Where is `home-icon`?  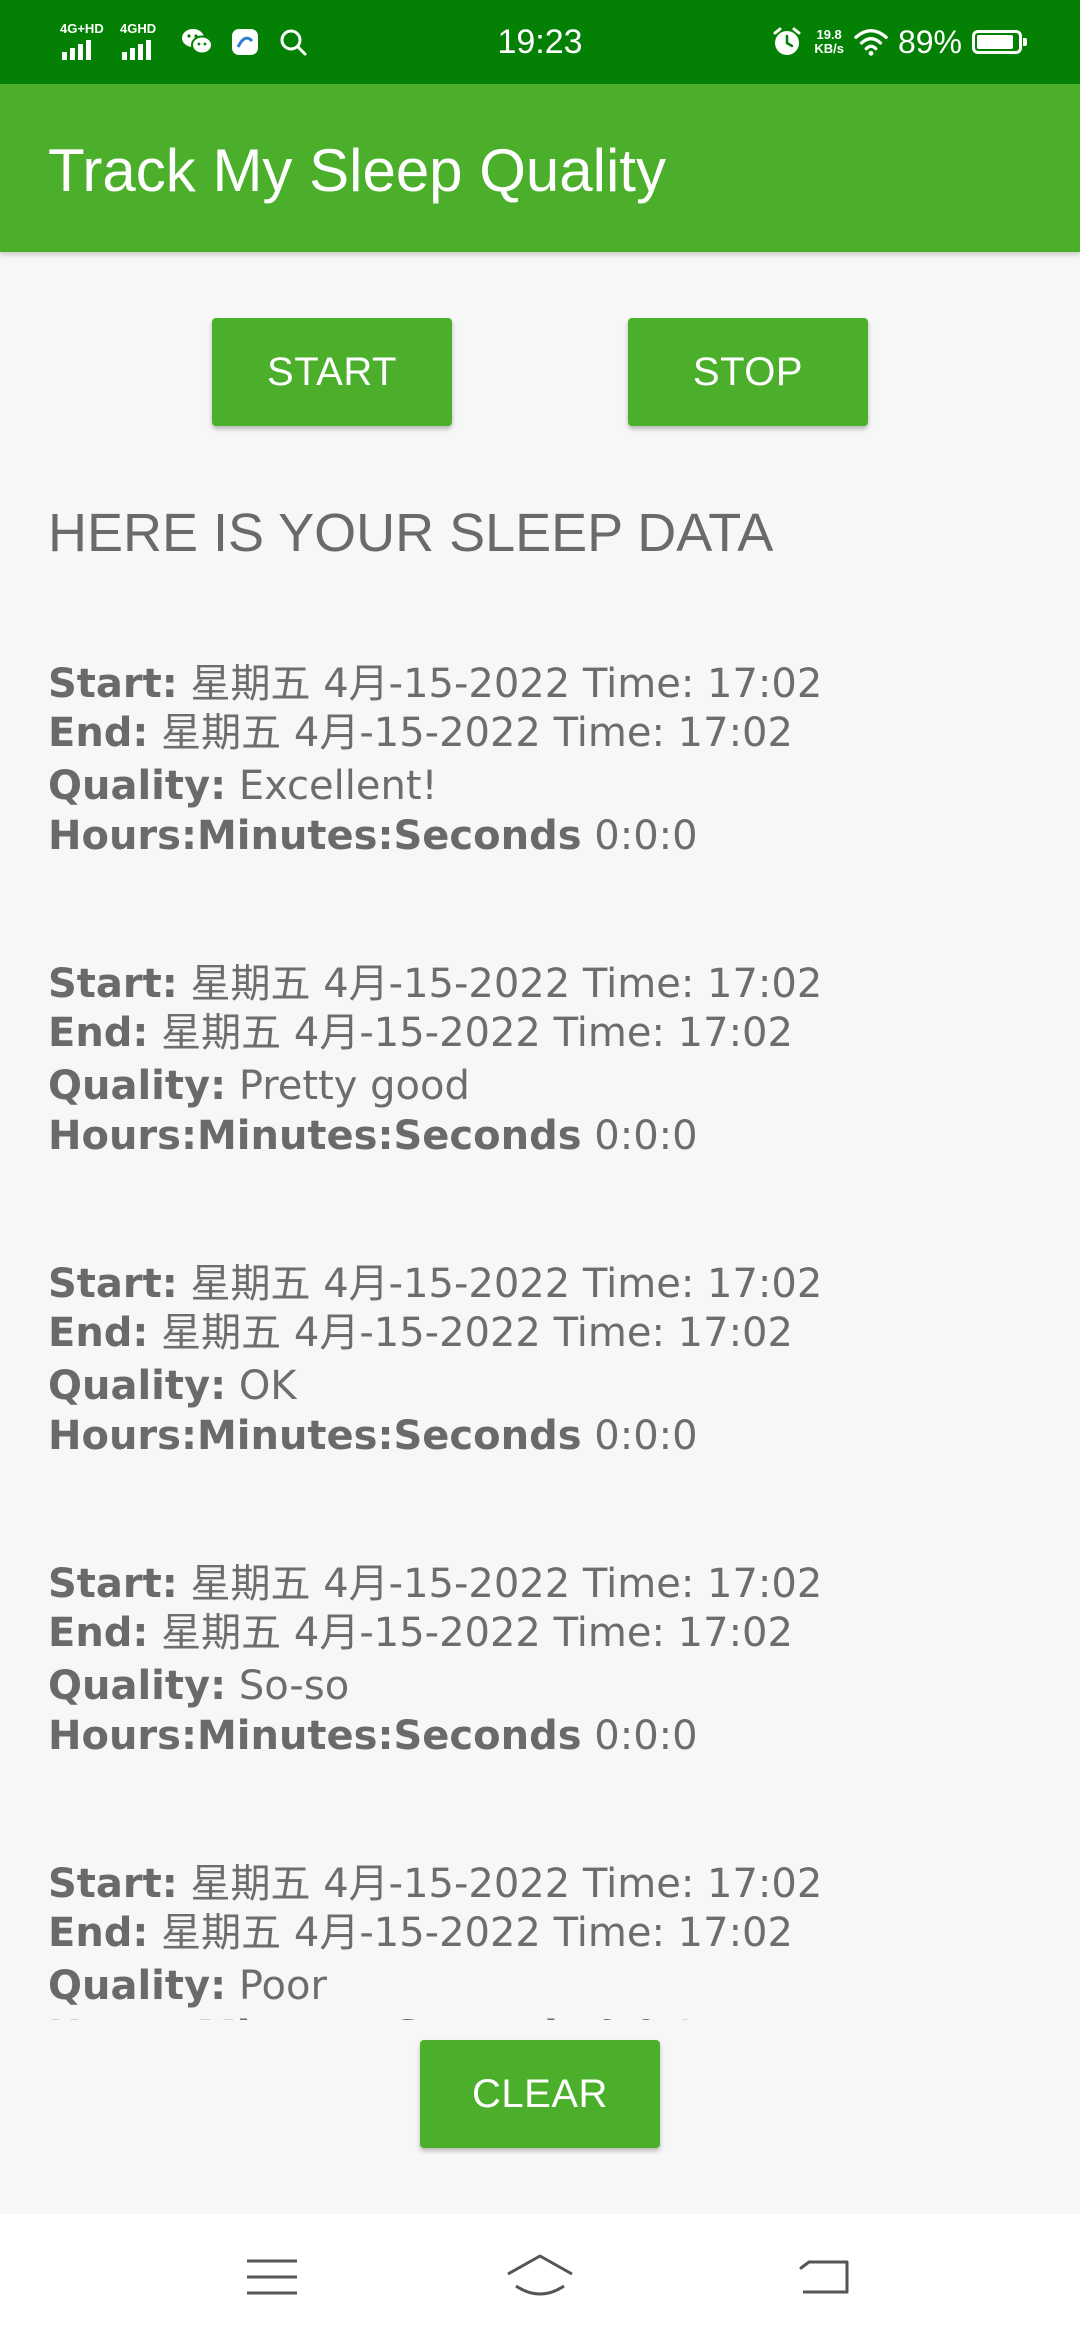 home-icon is located at coordinates (540, 2277).